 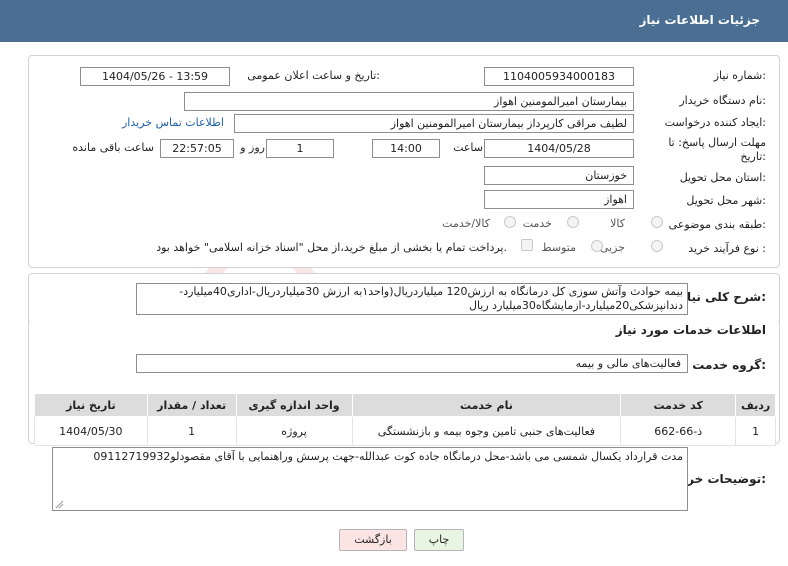 I want to click on service-group-label: گروه خدمت:, so click(x=729, y=365).